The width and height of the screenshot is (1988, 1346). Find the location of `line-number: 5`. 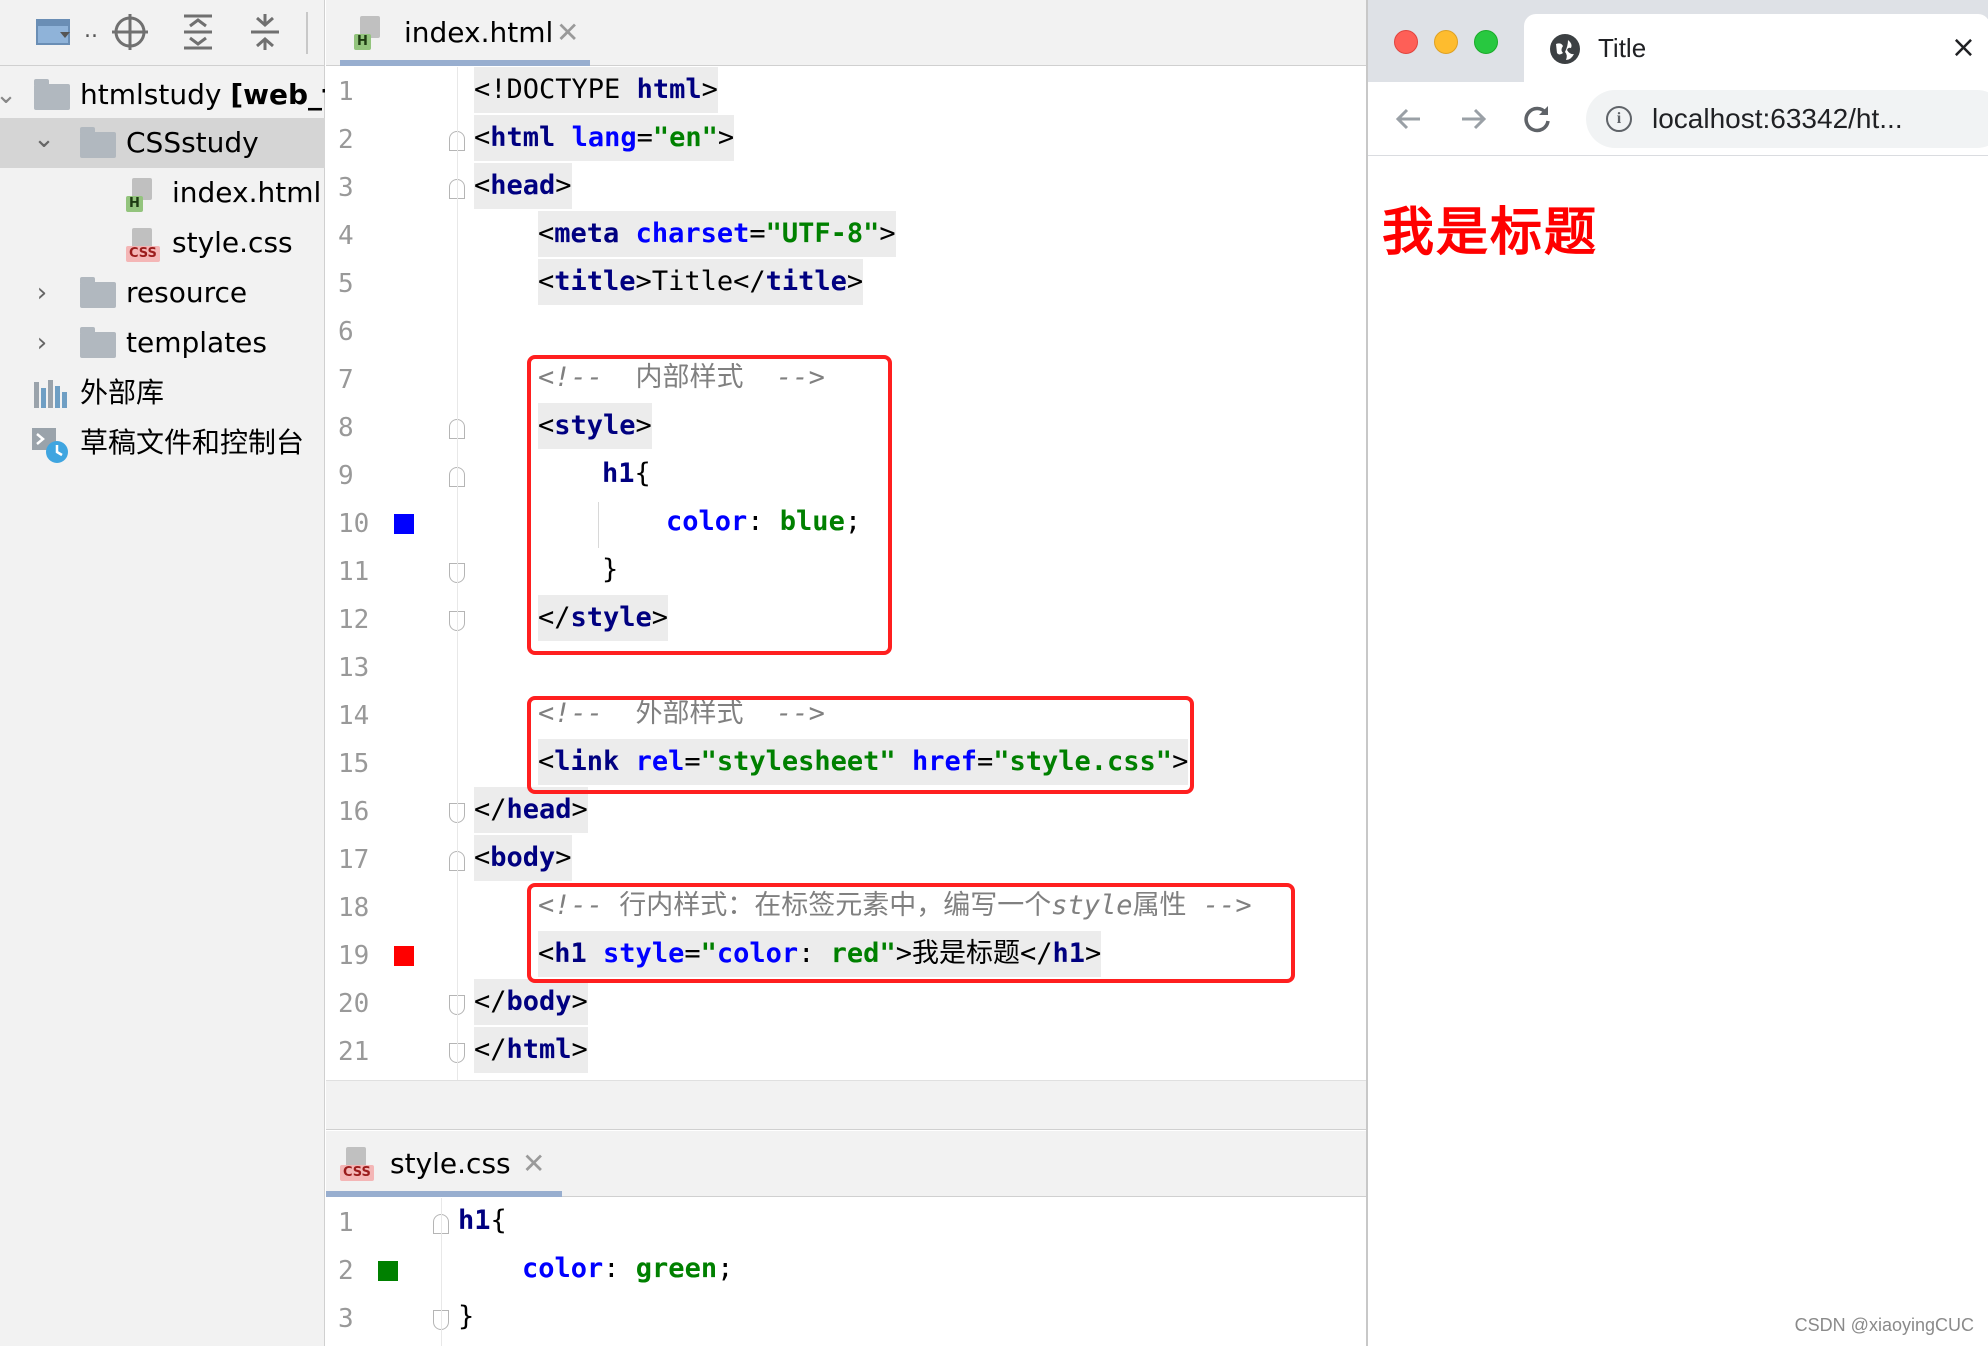

line-number: 5 is located at coordinates (346, 284).